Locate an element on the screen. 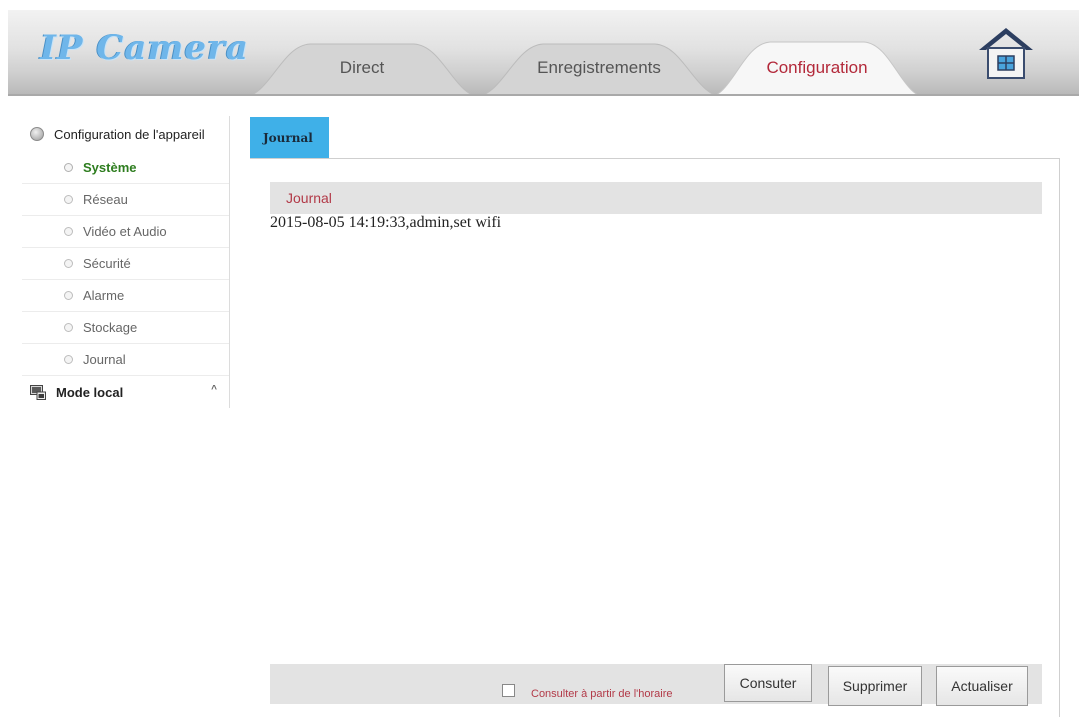 Image resolution: width=1087 pixels, height=717 pixels. log-table-header: Journal is located at coordinates (656, 198).